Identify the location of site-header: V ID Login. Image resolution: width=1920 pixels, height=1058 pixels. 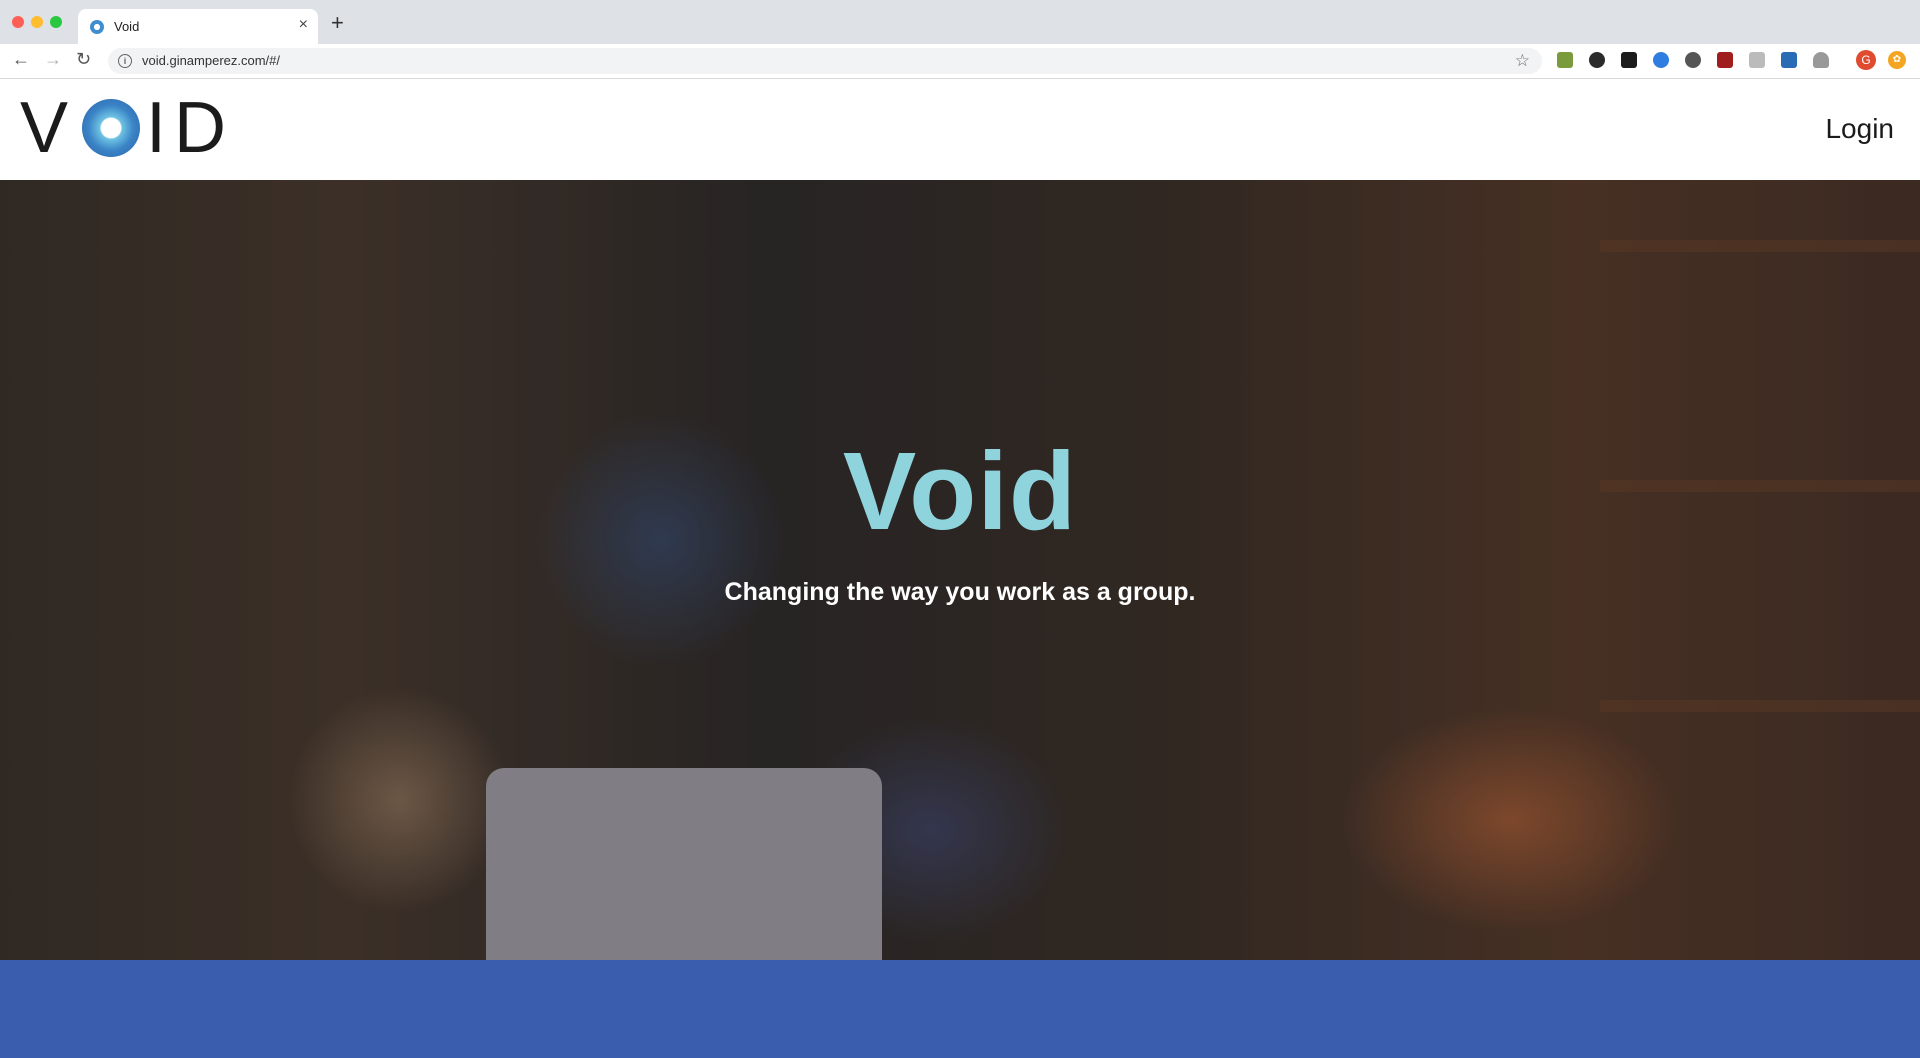
(960, 129).